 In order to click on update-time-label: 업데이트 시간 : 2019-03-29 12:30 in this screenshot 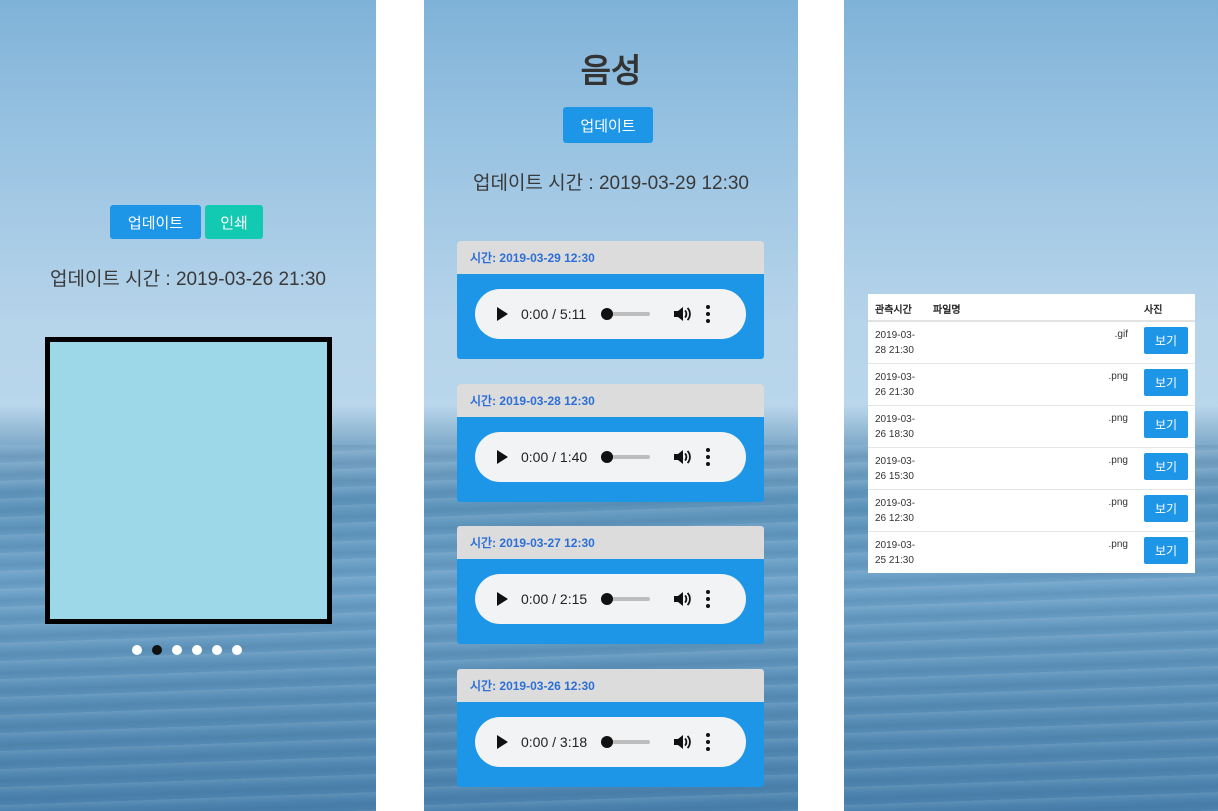, I will do `click(610, 183)`.